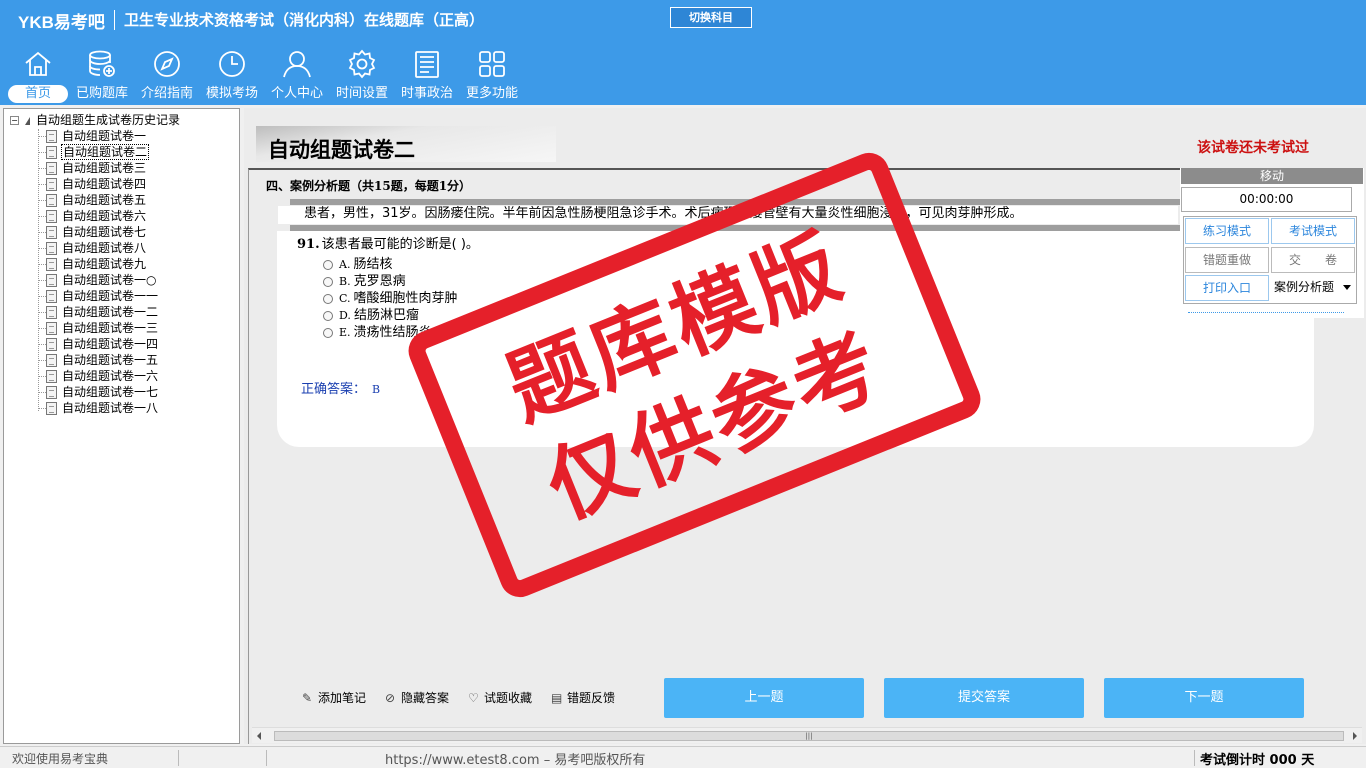  Describe the element at coordinates (98, 376) in the screenshot. I see `tree-item: 自动组题试卷一六` at that location.